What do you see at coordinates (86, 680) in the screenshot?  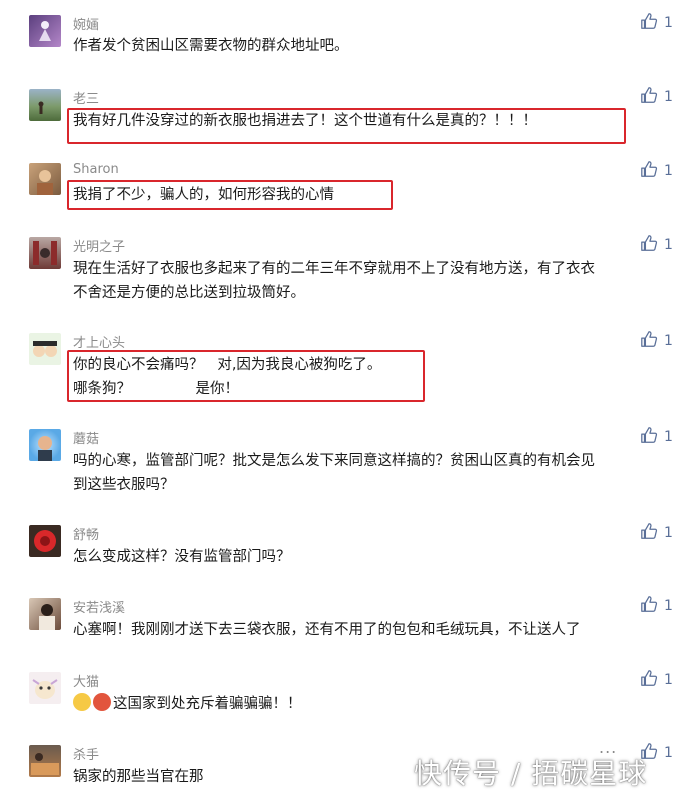 I see `comment-author: 大猫` at bounding box center [86, 680].